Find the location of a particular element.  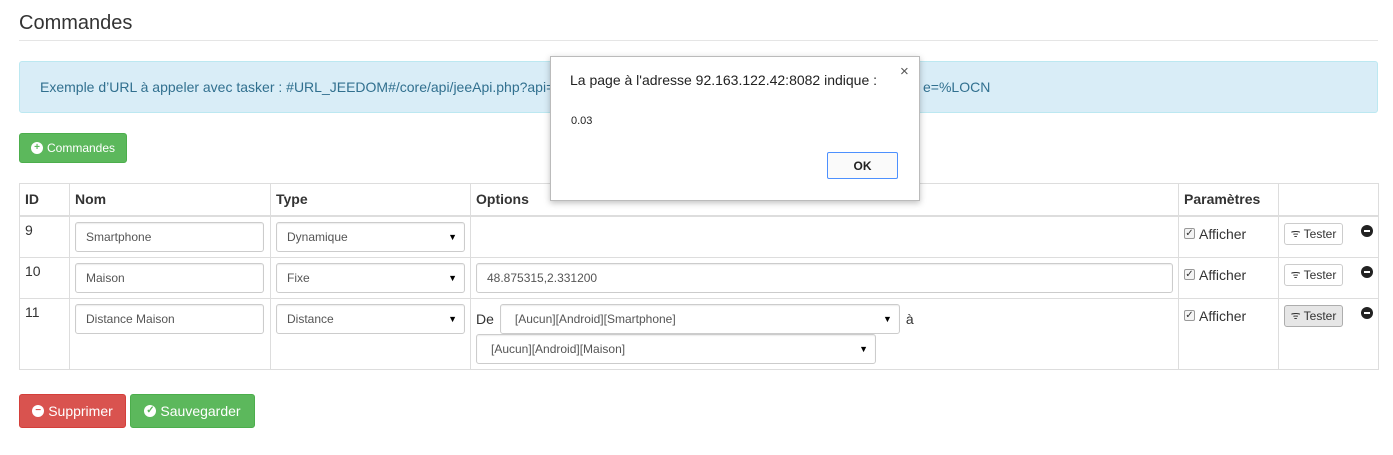

to-select-value: [Aucun][Android][Maison] is located at coordinates (558, 348).